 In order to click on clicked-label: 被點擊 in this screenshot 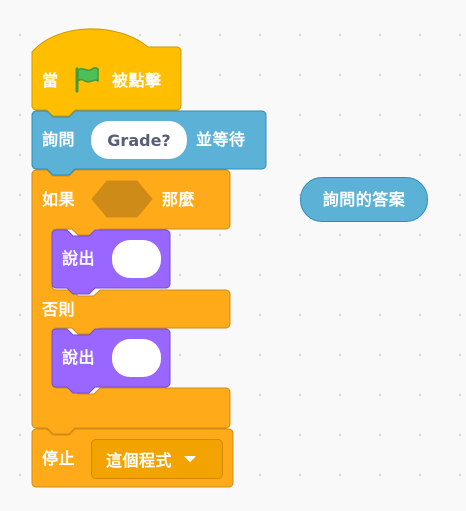, I will do `click(137, 80)`.